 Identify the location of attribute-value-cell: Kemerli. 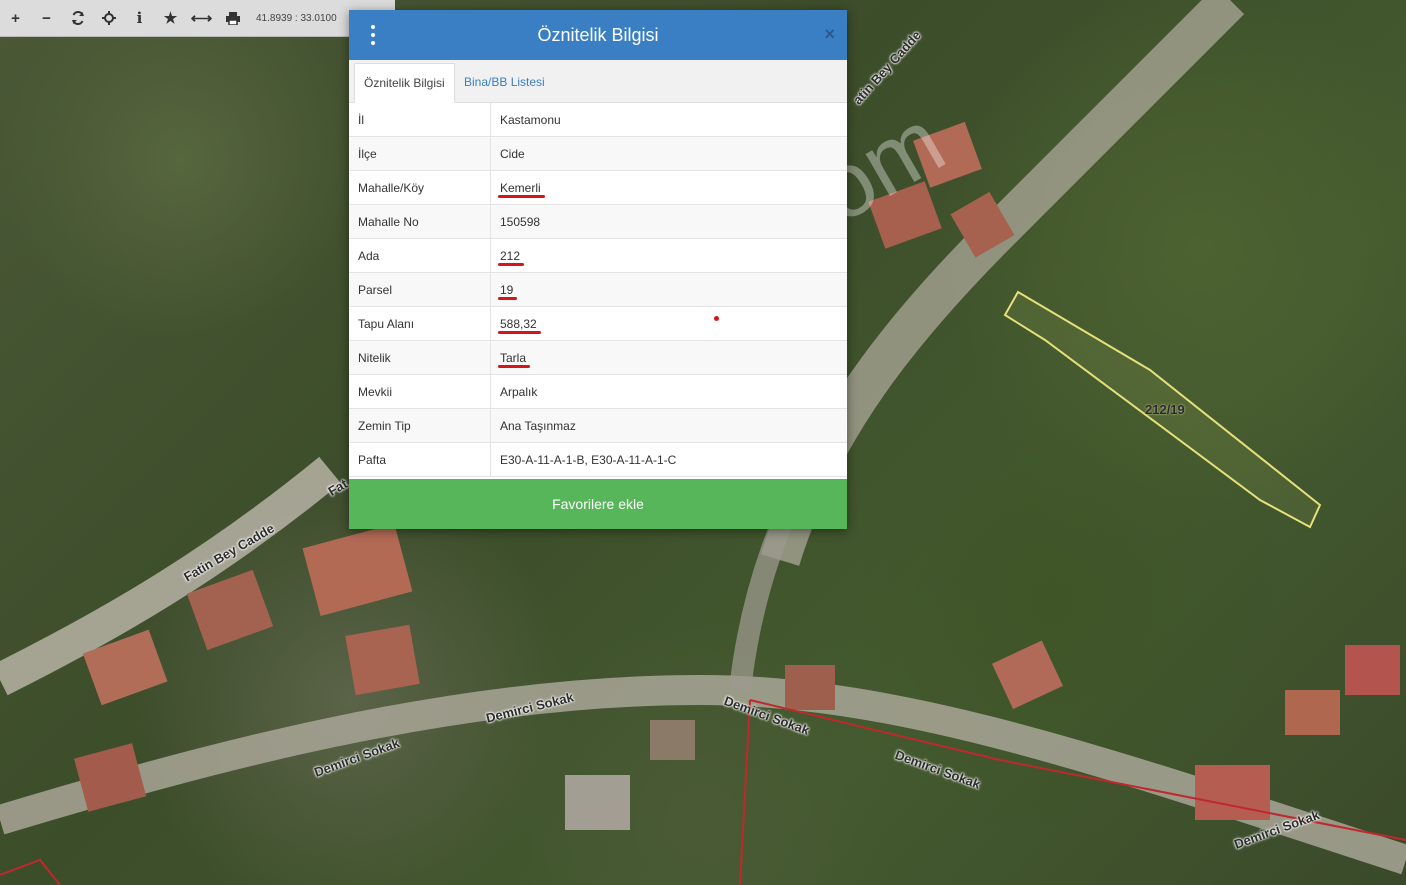
(668, 187).